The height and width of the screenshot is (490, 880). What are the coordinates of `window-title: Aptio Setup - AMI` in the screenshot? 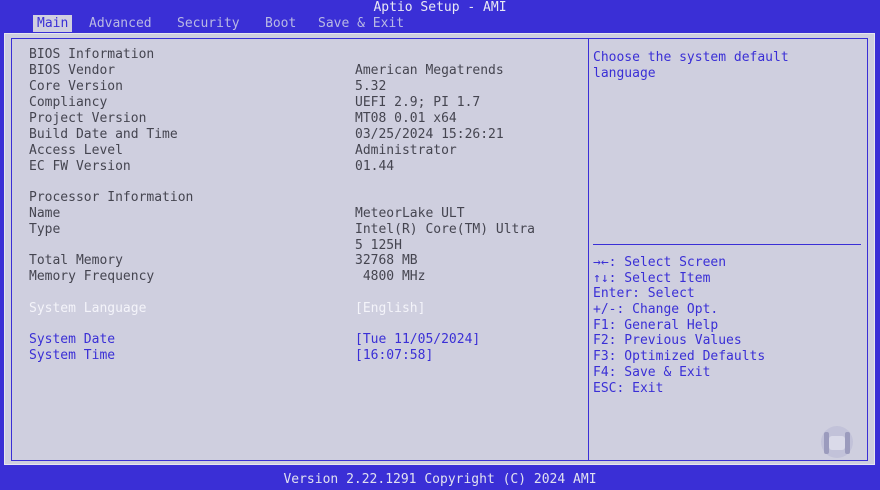 It's located at (440, 7).